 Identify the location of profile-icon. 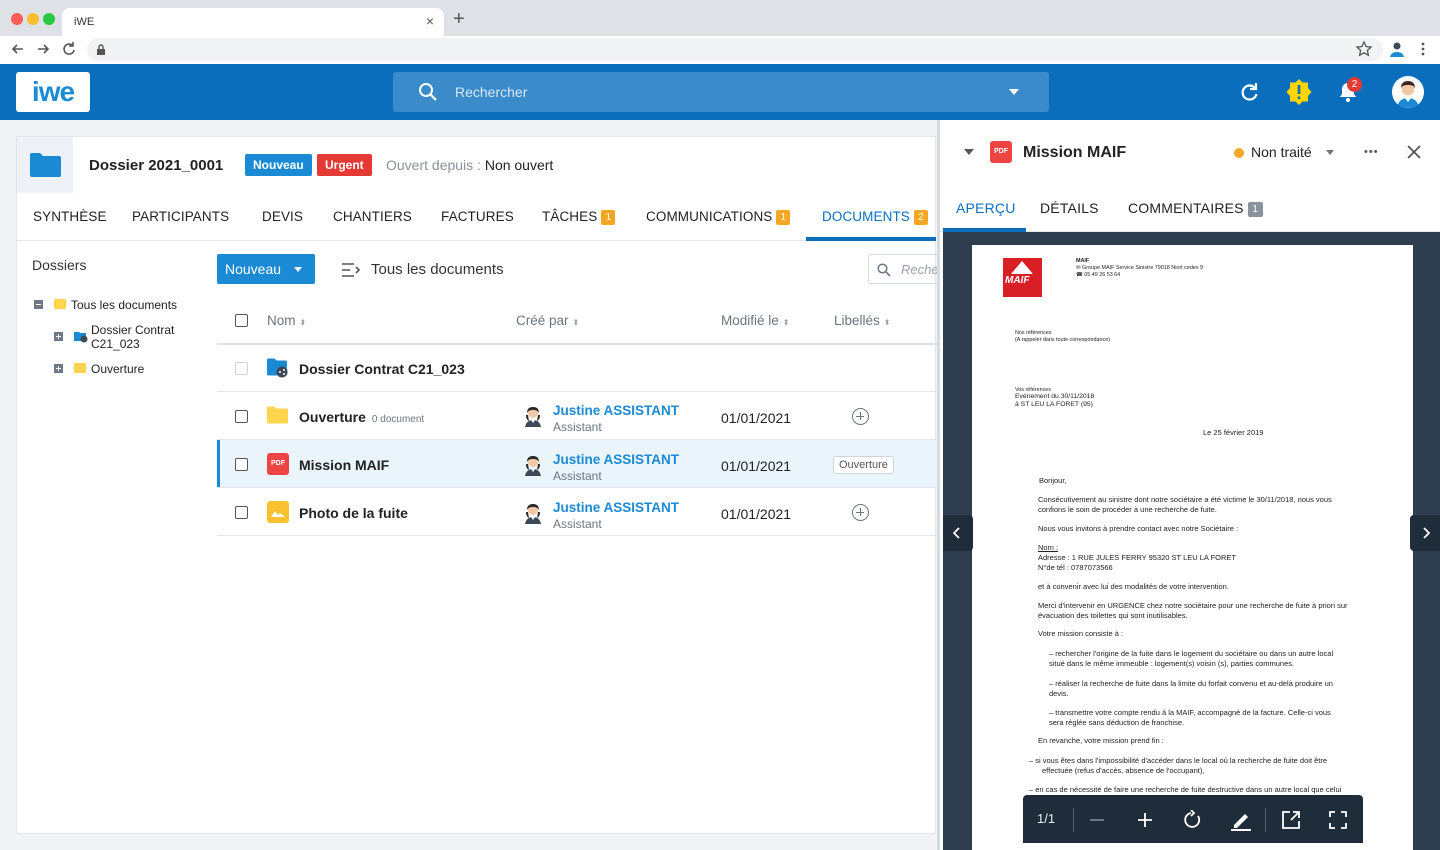
(1397, 49).